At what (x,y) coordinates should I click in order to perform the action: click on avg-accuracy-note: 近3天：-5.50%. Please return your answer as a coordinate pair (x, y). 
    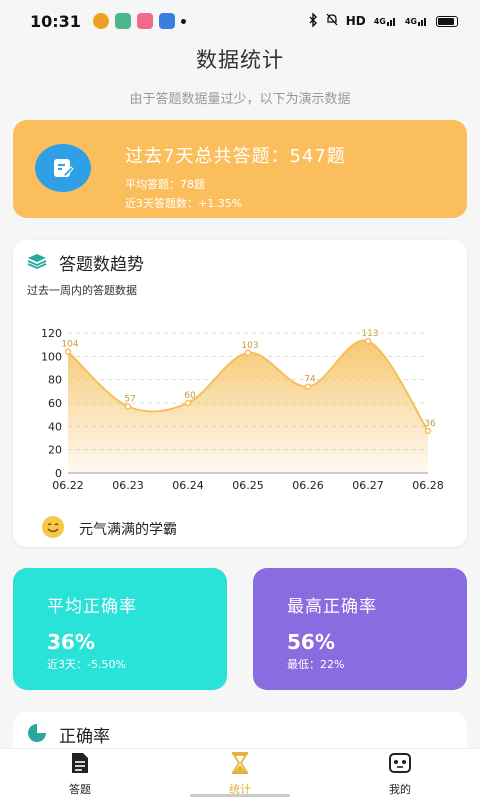
    Looking at the image, I should click on (86, 664).